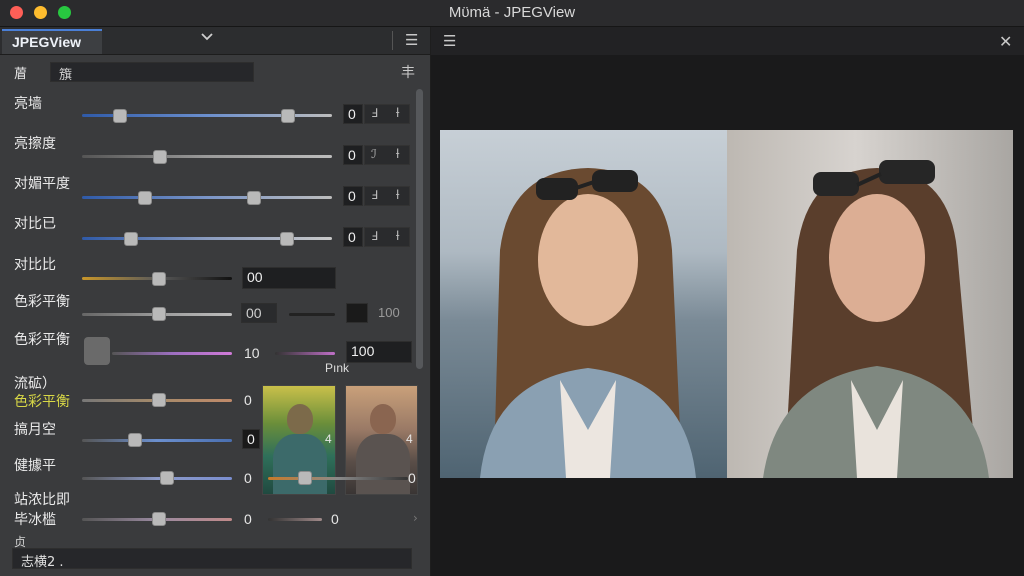 This screenshot has height=576, width=1024. What do you see at coordinates (357, 313) in the screenshot?
I see `color-swatch` at bounding box center [357, 313].